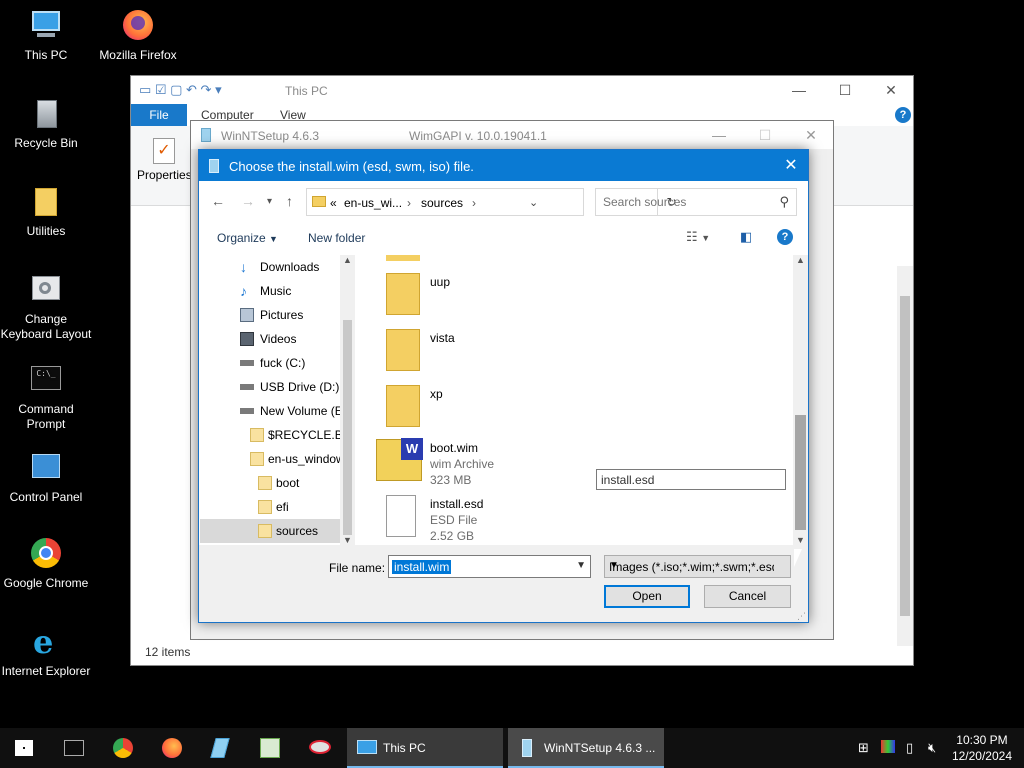  Describe the element at coordinates (422, 567) in the screenshot. I see `file-name-value: install.wim` at that location.